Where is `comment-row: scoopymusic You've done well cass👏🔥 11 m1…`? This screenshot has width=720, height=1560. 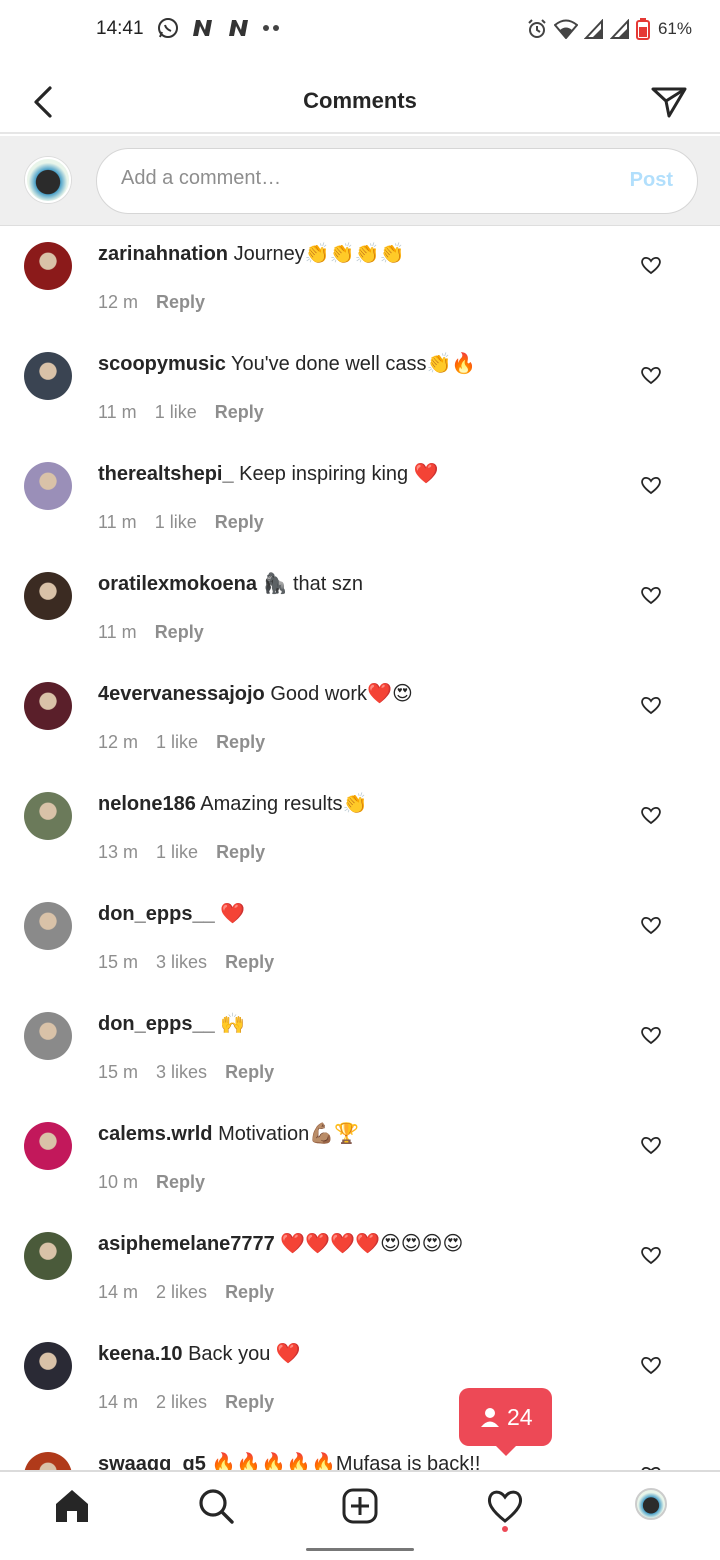
comment-row: scoopymusic You've done well cass👏🔥 11 m1… is located at coordinates (360, 399).